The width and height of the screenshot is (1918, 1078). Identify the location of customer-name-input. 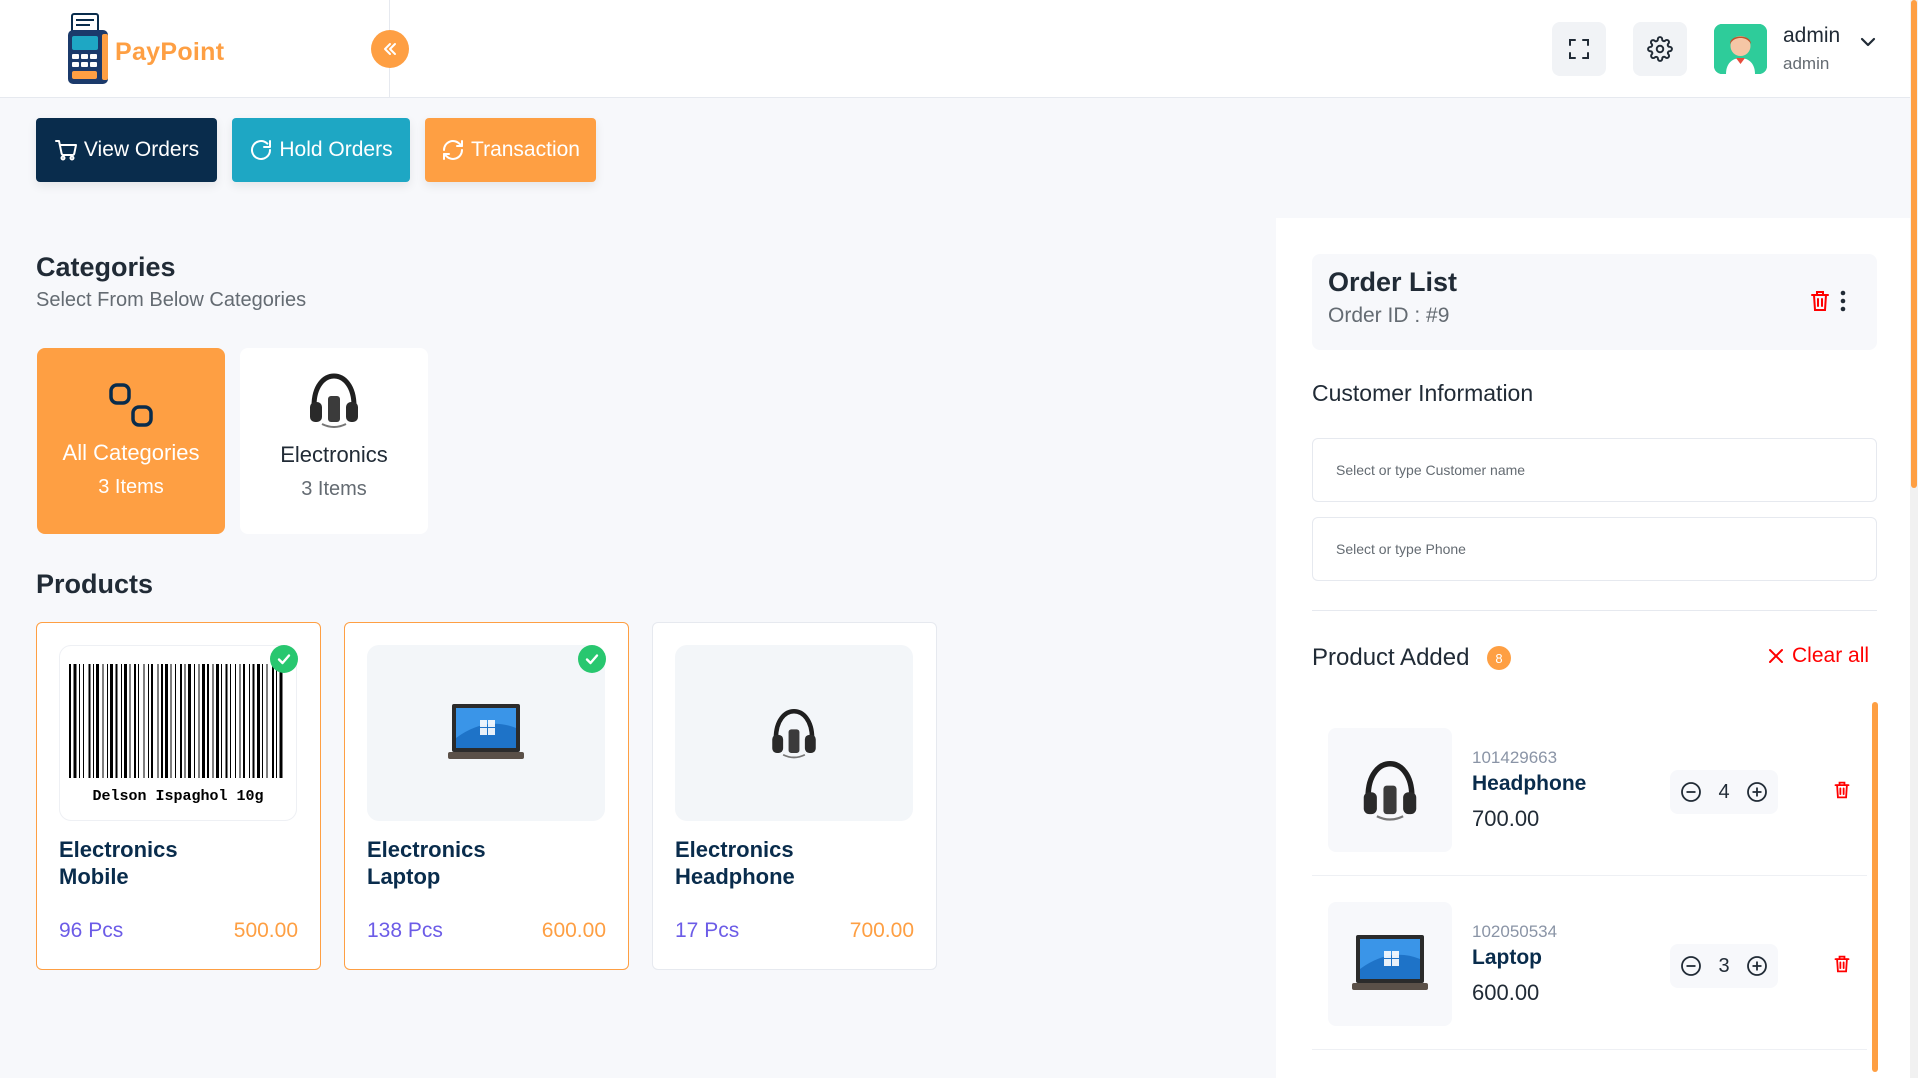
(1594, 470).